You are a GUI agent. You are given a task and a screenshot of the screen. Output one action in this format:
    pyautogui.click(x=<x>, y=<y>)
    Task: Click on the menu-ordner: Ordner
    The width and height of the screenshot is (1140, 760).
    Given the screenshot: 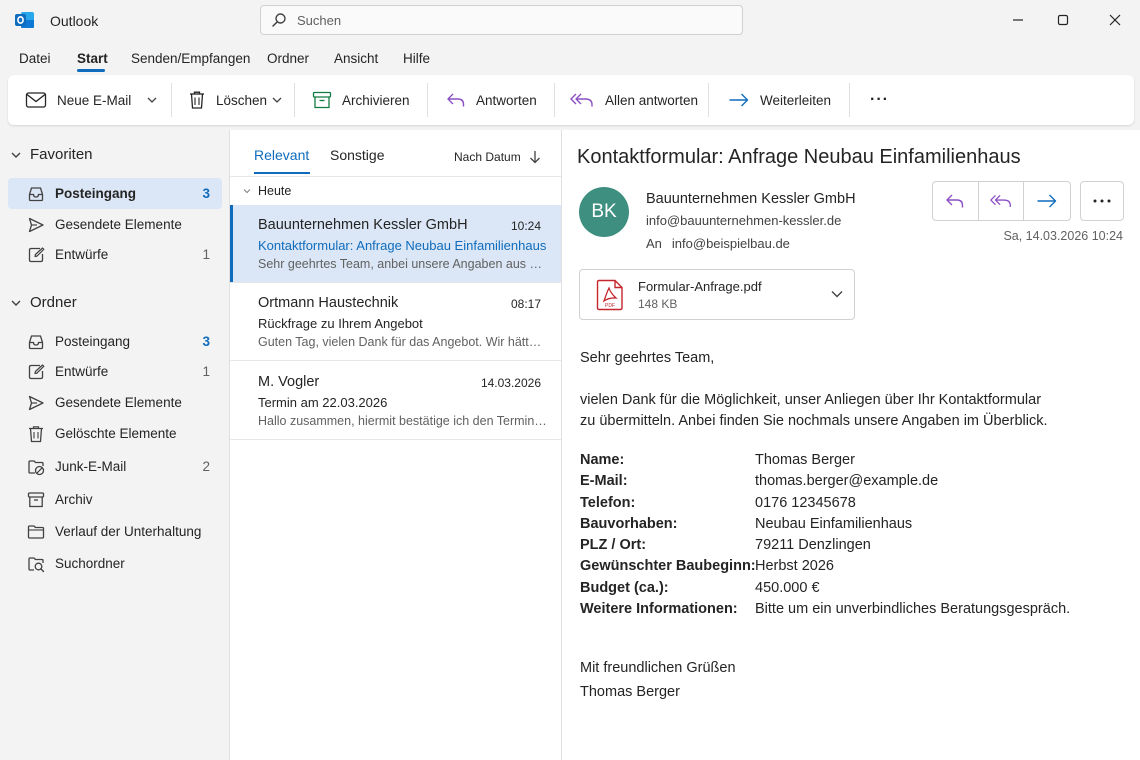 What is the action you would take?
    pyautogui.click(x=288, y=58)
    